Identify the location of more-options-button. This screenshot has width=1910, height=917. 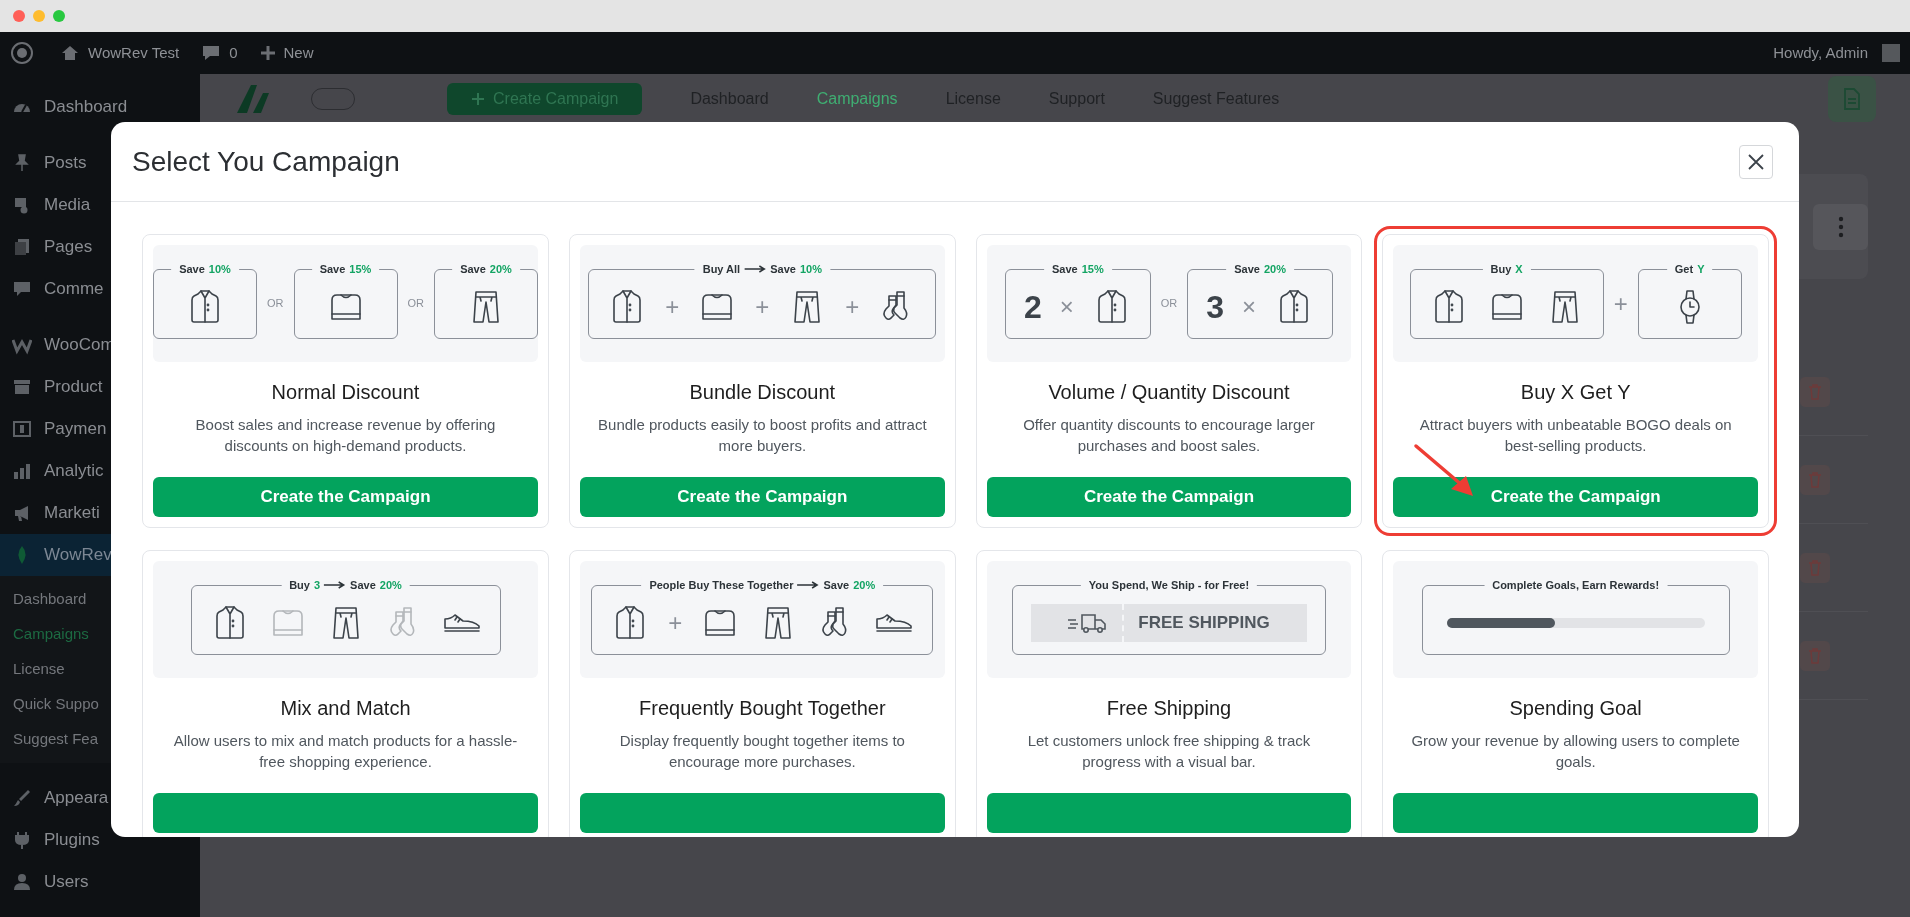
(1840, 226).